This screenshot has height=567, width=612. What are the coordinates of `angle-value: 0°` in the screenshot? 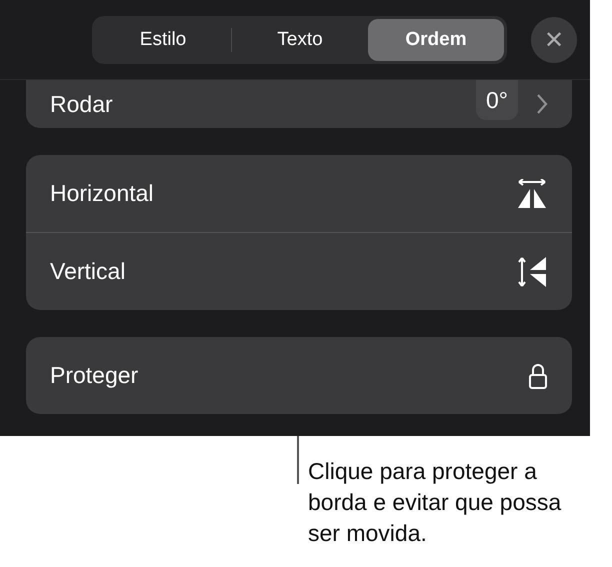 It's located at (497, 100).